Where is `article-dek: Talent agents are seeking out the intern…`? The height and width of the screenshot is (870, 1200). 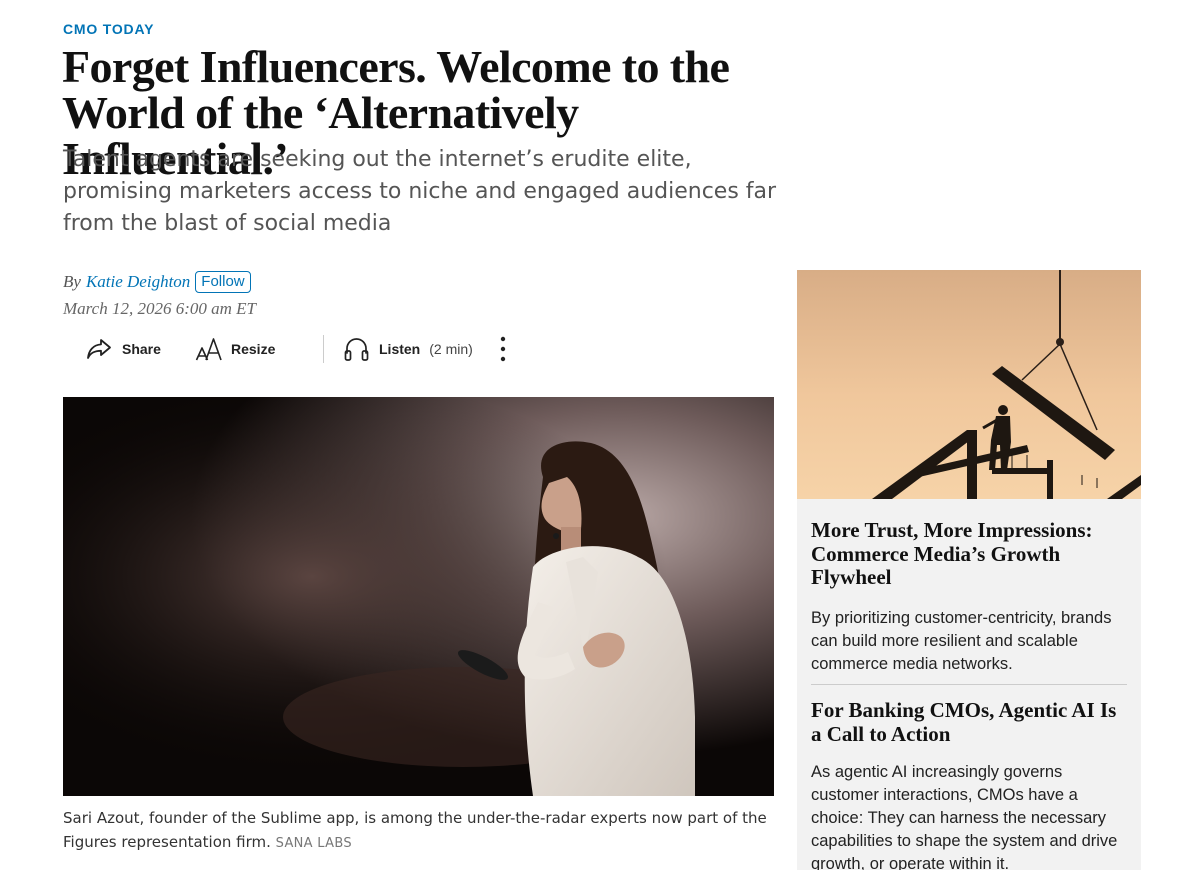
article-dek: Talent agents are seeking out the intern… is located at coordinates (420, 191).